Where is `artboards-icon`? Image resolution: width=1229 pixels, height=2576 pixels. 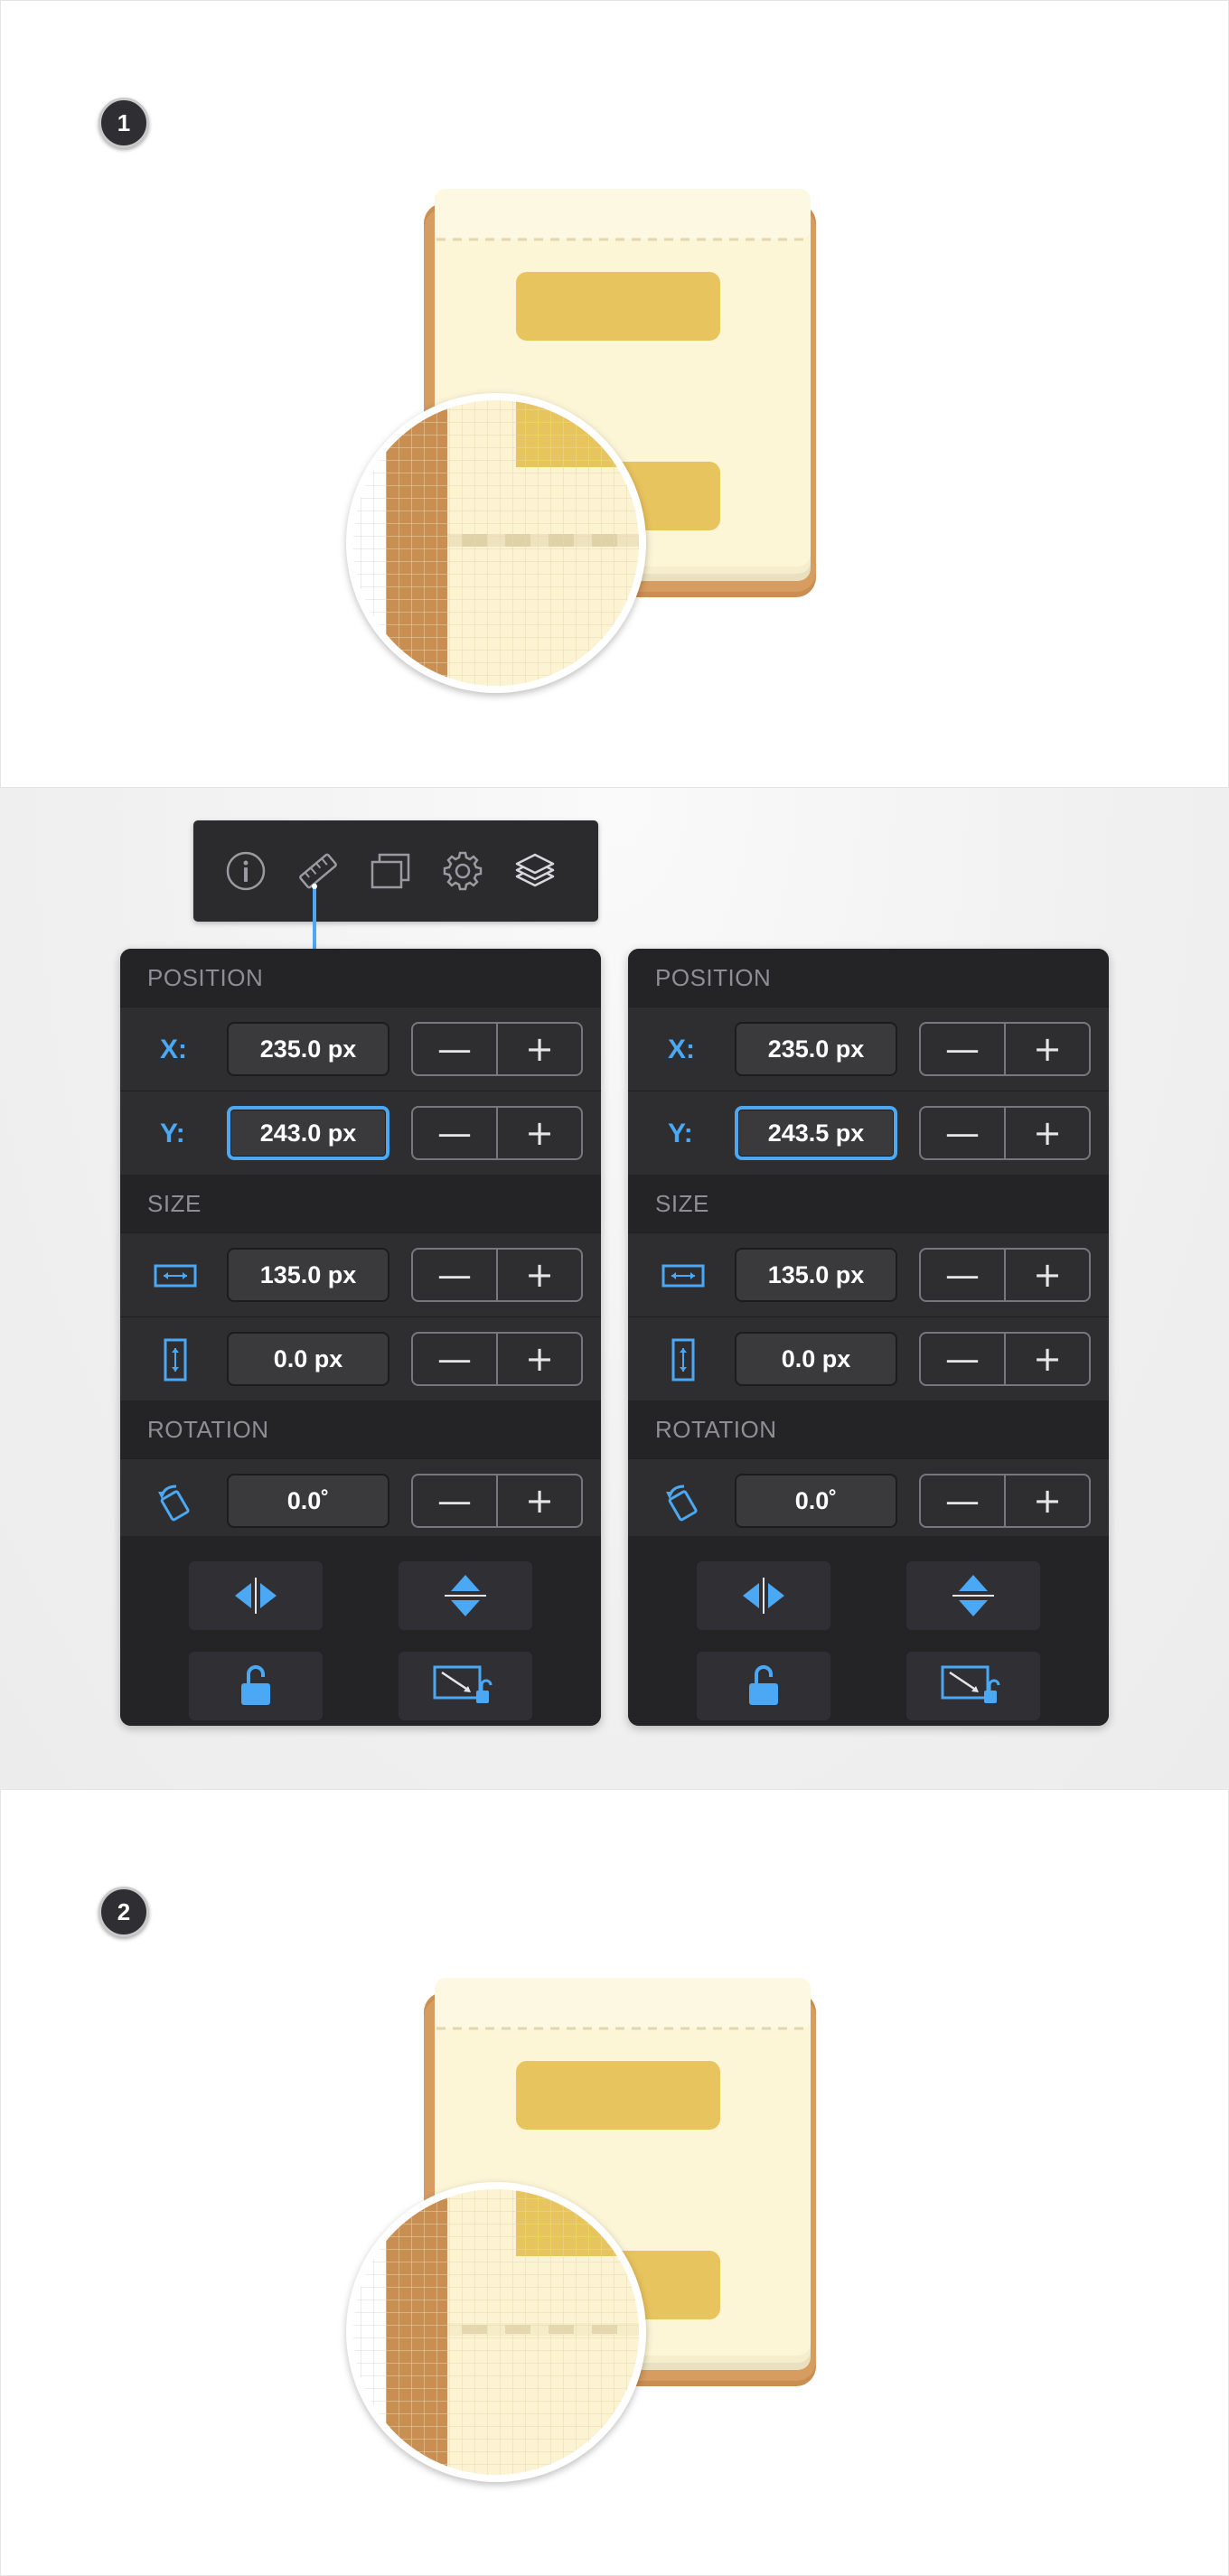
artboards-icon is located at coordinates (390, 871).